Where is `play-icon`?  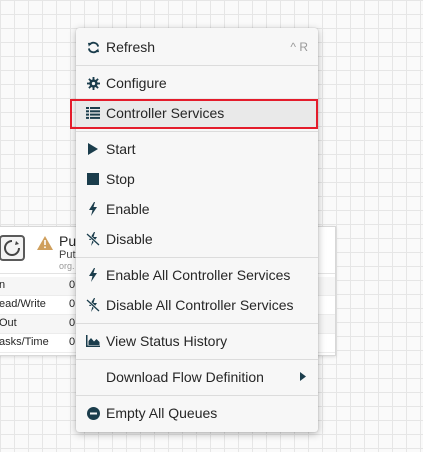 play-icon is located at coordinates (93, 149).